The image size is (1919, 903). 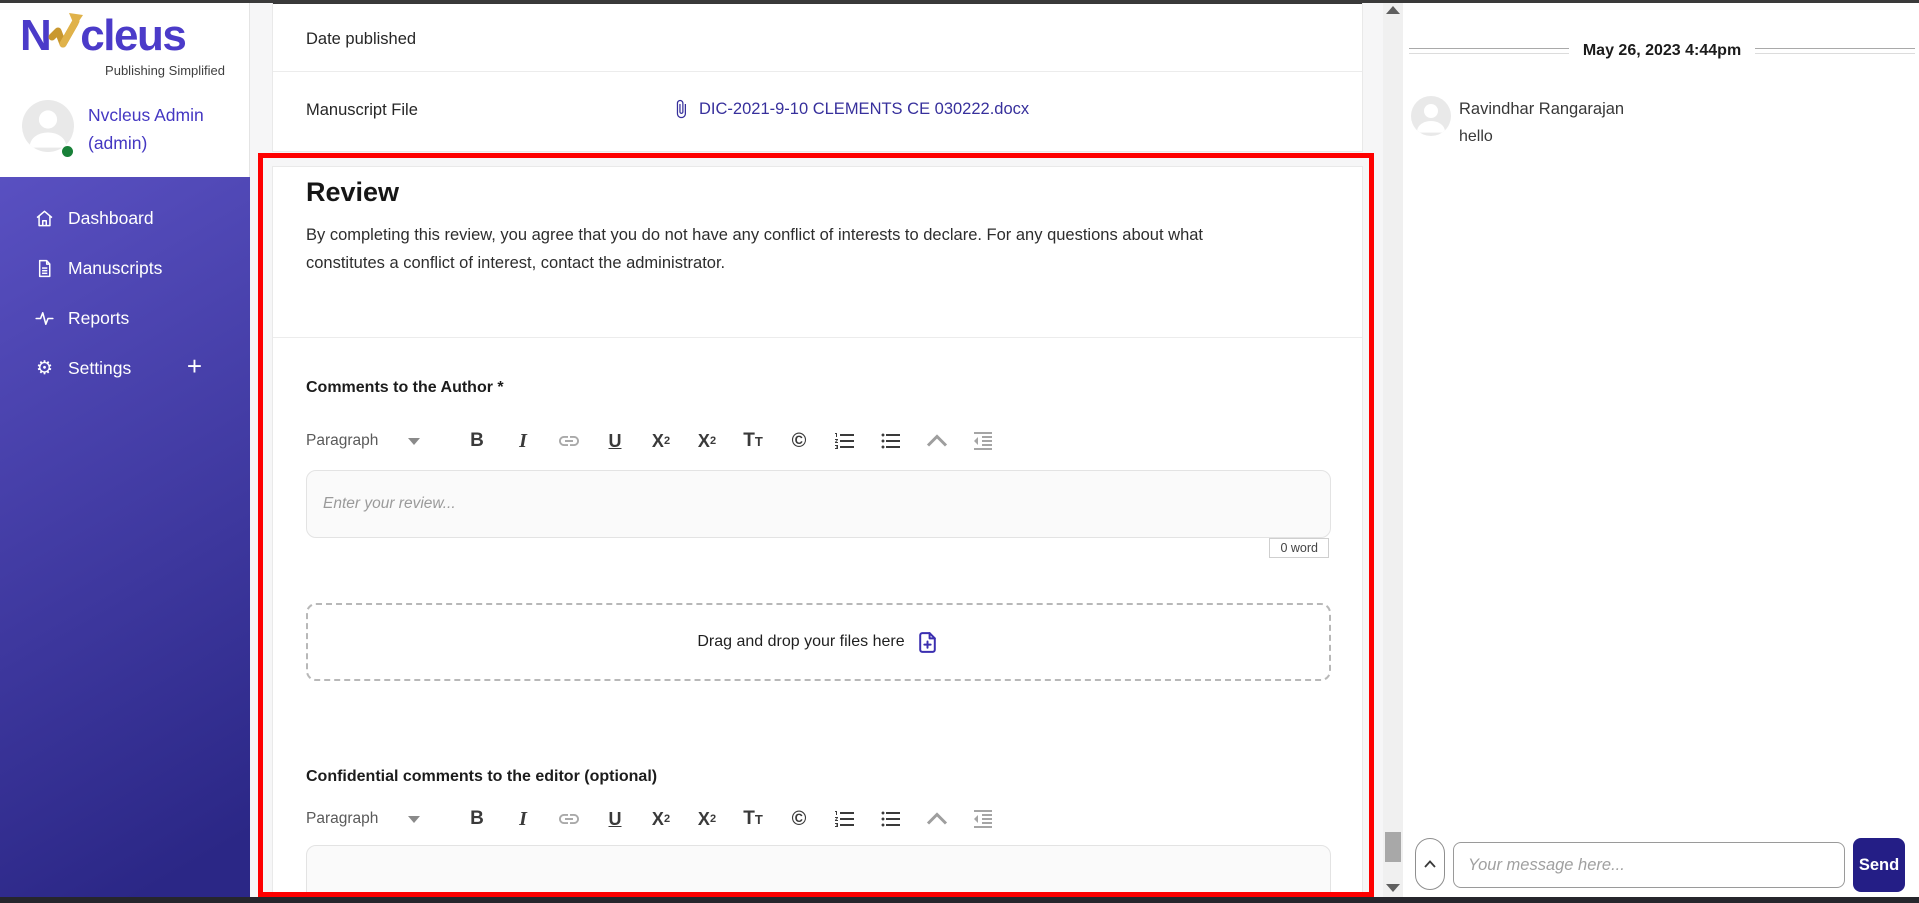 What do you see at coordinates (1662, 51) in the screenshot?
I see `chat-date-divider: May 26, 2023 4:44pm` at bounding box center [1662, 51].